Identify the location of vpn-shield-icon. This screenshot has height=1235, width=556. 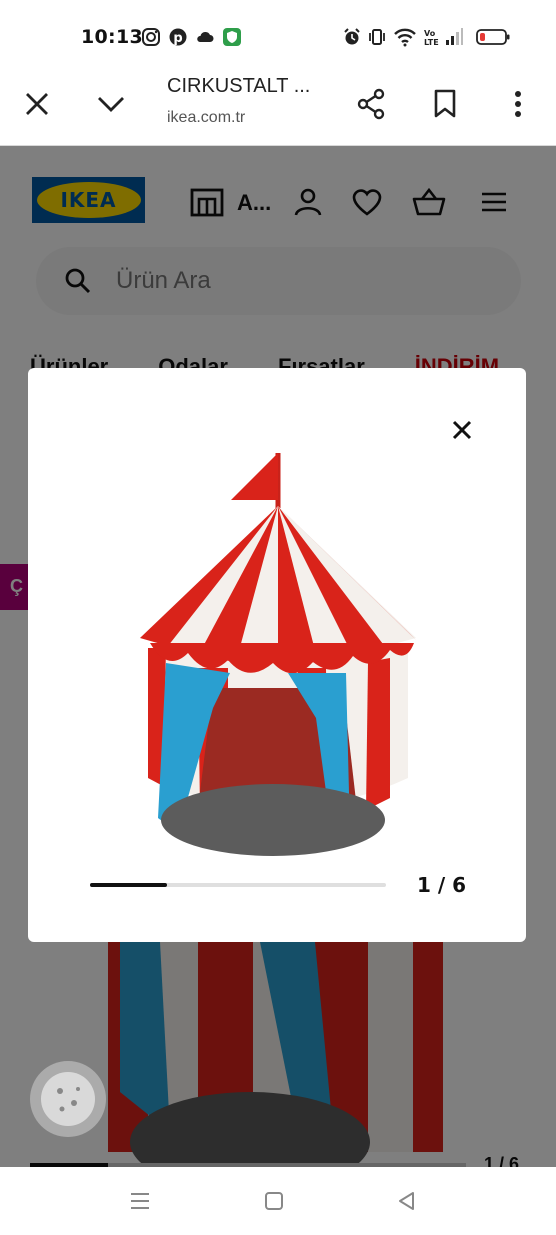
(232, 37).